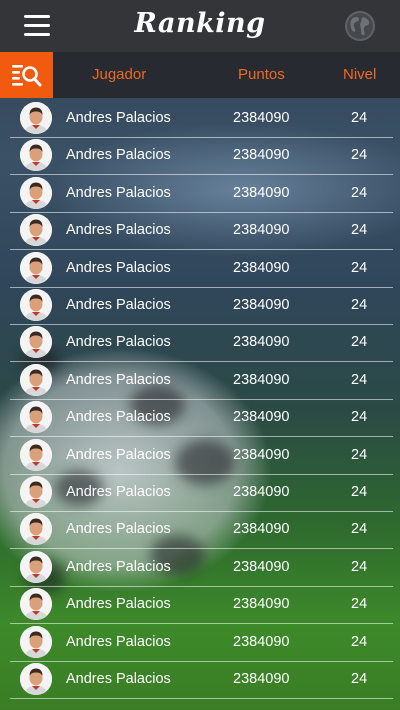 The height and width of the screenshot is (710, 400). I want to click on page-title: Ranking, so click(200, 23).